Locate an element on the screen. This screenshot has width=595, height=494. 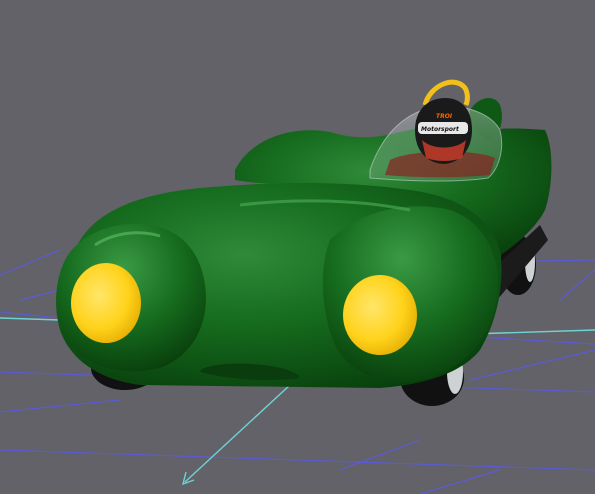
driver-helmet: TROI Motorsport is located at coordinates (443, 131).